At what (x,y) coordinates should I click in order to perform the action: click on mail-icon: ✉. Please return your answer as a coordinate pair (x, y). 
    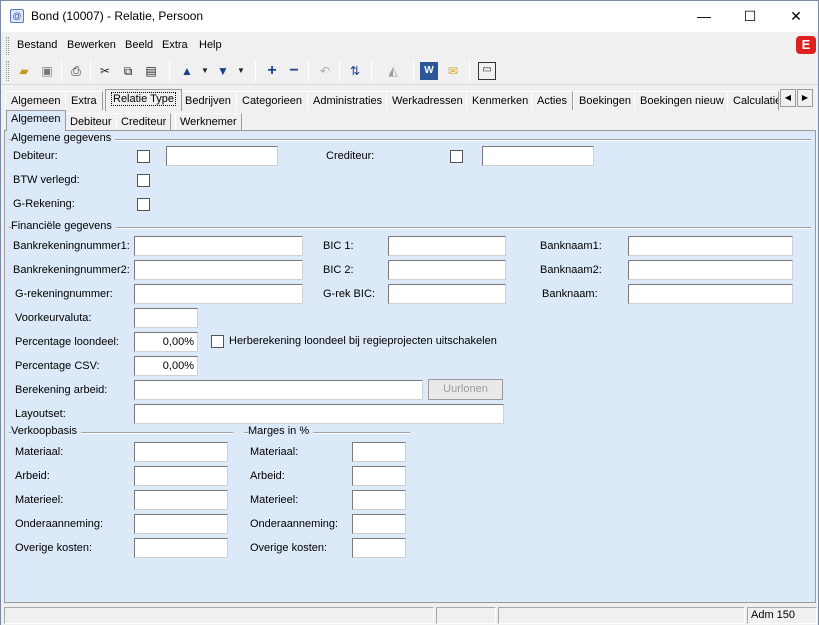
    Looking at the image, I should click on (453, 71).